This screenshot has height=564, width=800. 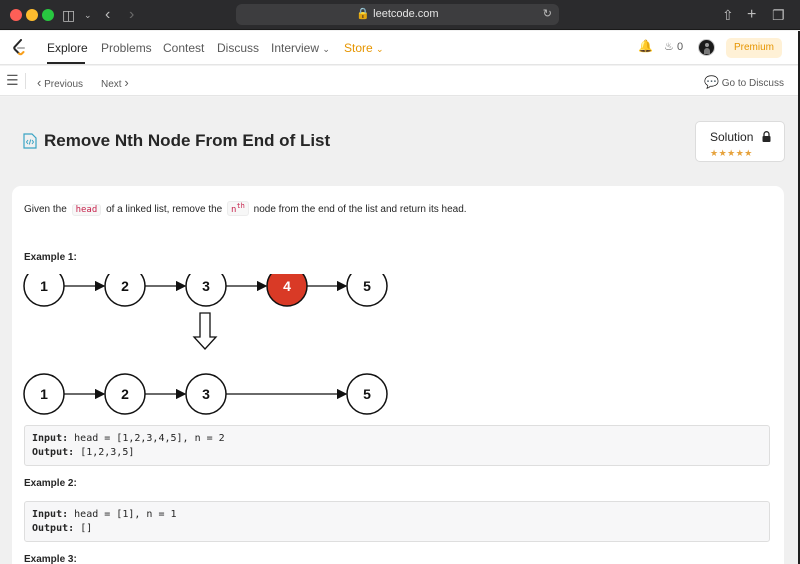 What do you see at coordinates (64, 84) in the screenshot?
I see `previous-label: Previous` at bounding box center [64, 84].